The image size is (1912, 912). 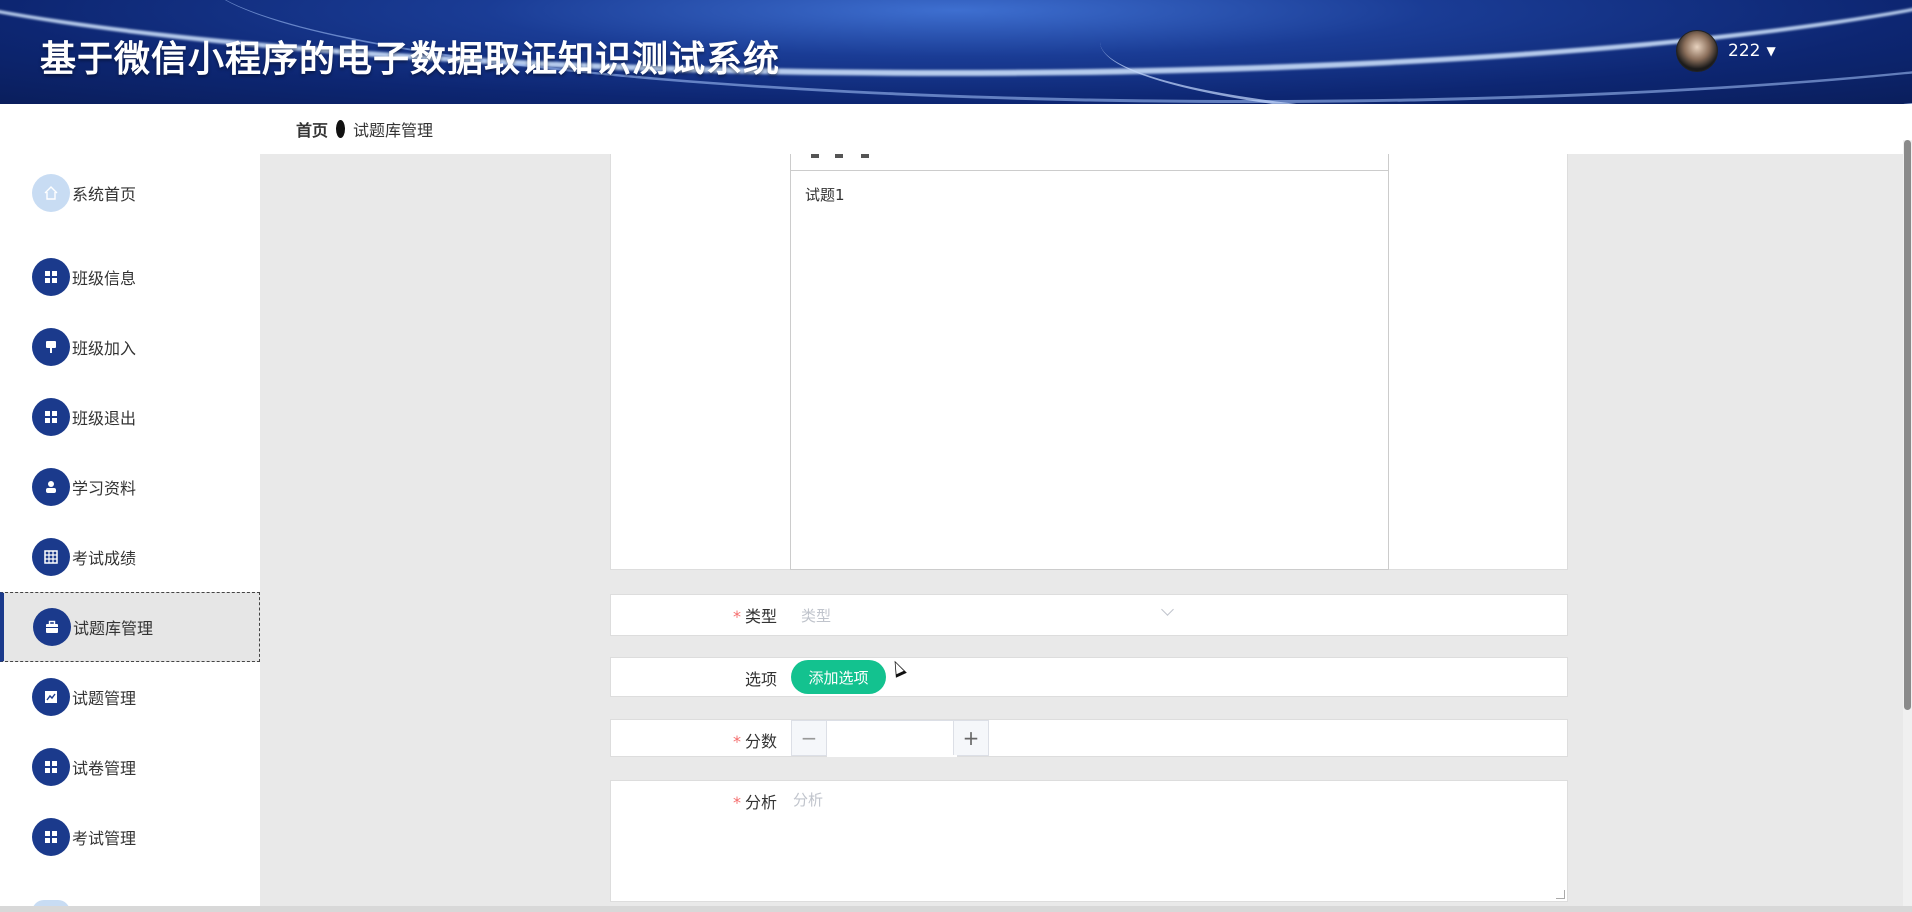 I want to click on sidebar-item-label: 试卷管理, so click(x=104, y=768).